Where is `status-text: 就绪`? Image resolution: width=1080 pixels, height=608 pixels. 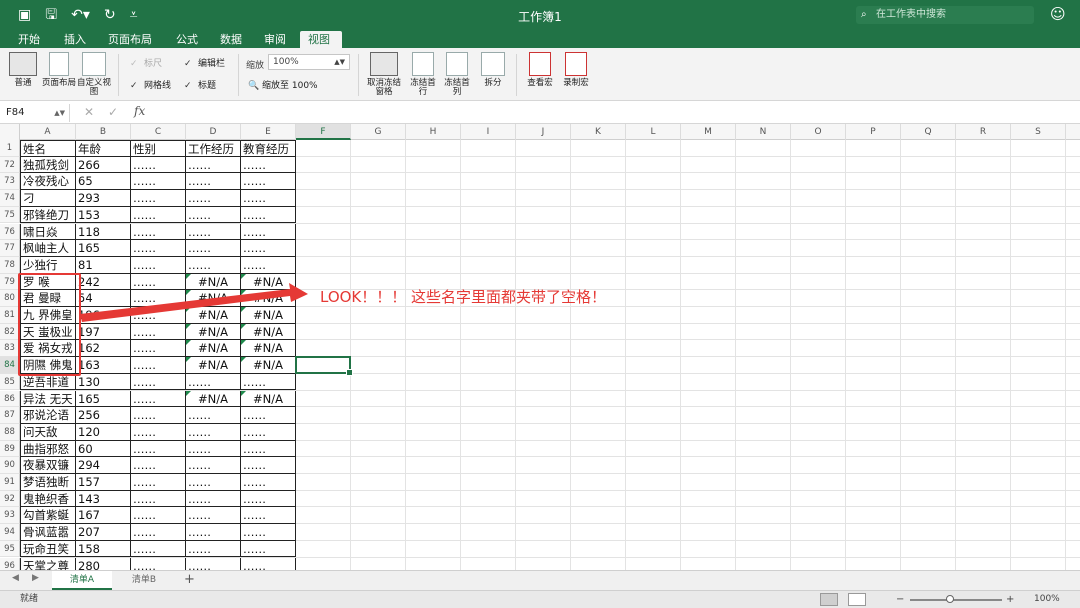
status-text: 就绪 is located at coordinates (29, 599).